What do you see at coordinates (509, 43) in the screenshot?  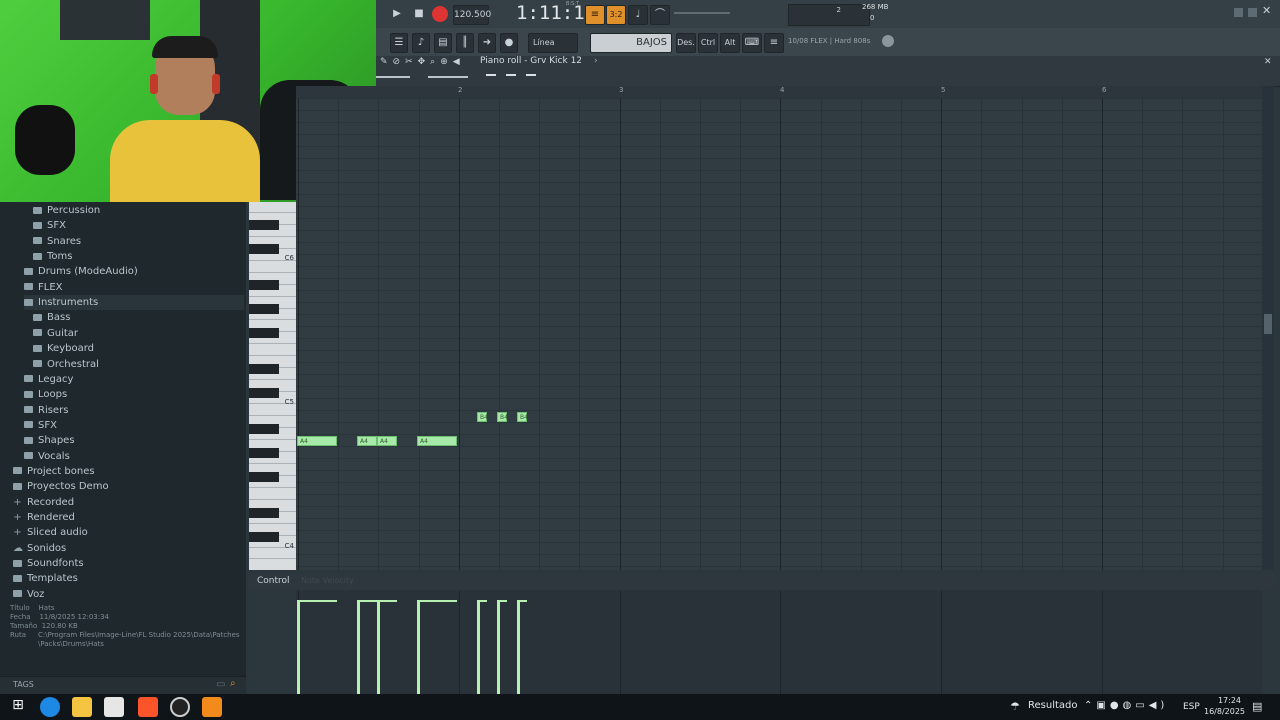 I see `mic-icon: ●` at bounding box center [509, 43].